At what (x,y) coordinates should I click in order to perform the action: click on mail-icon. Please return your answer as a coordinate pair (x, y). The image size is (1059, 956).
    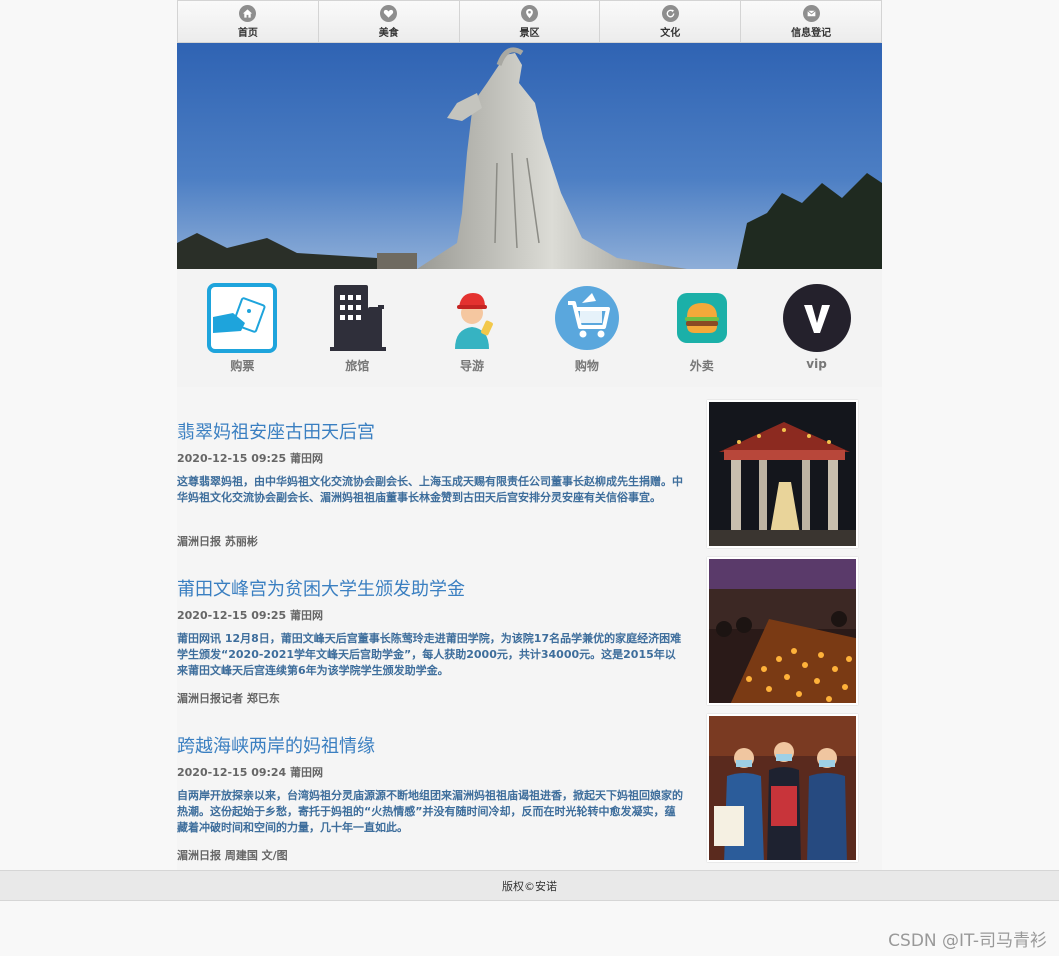
    Looking at the image, I should click on (811, 13).